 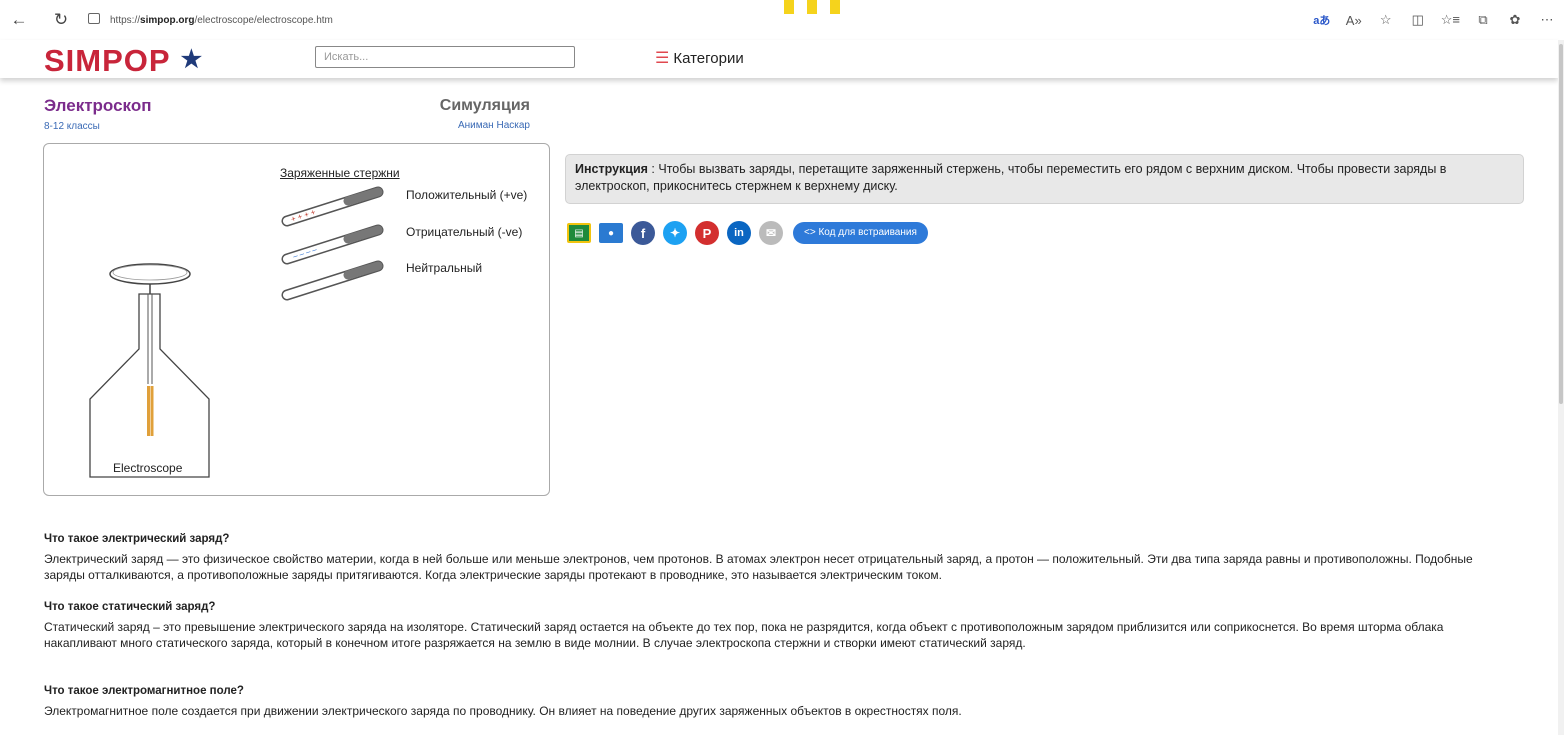 What do you see at coordinates (332, 206) in the screenshot?
I see `positive-rod: + + + +` at bounding box center [332, 206].